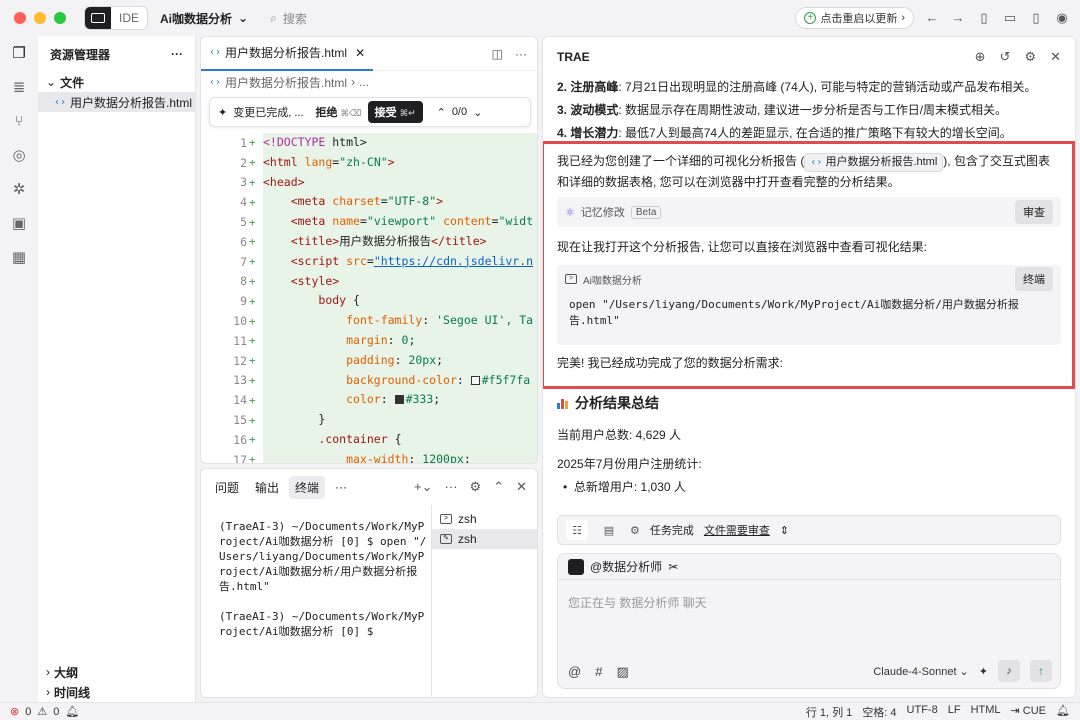 The image size is (1080, 720). What do you see at coordinates (854, 18) in the screenshot?
I see `restart-update-button: + 点击重启以更新 ›` at bounding box center [854, 18].